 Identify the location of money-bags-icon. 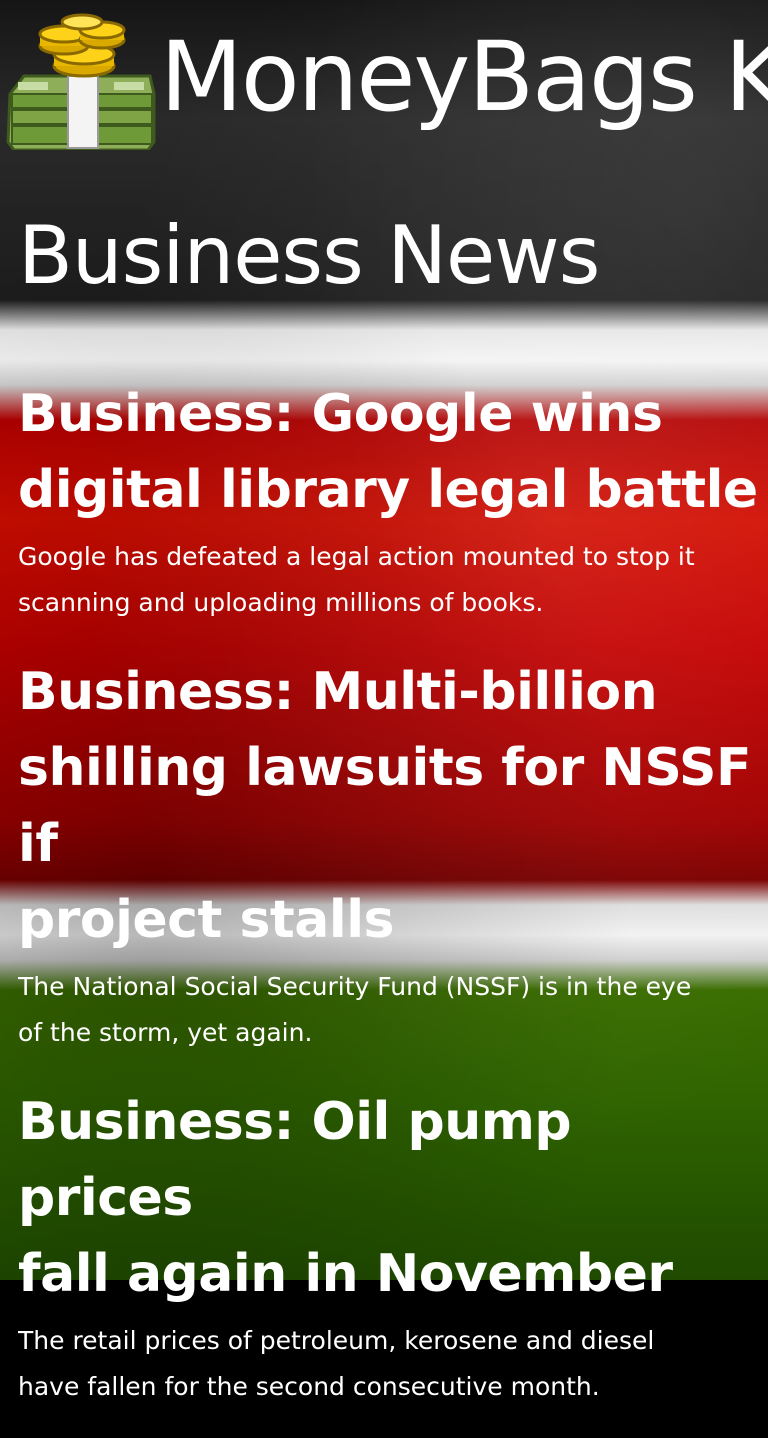
(81, 81).